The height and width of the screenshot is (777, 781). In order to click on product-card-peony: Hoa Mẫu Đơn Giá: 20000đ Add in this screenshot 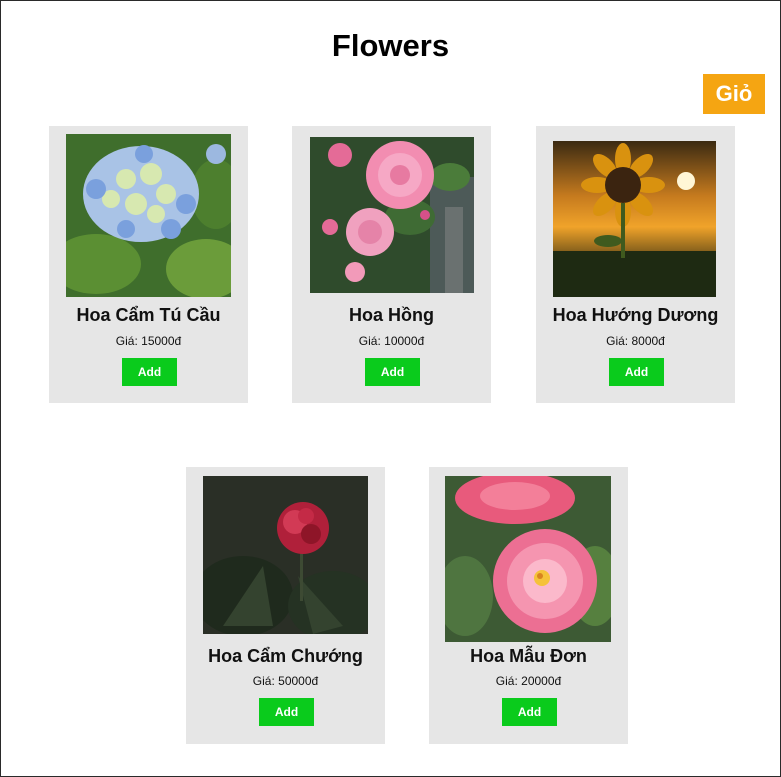, I will do `click(528, 605)`.